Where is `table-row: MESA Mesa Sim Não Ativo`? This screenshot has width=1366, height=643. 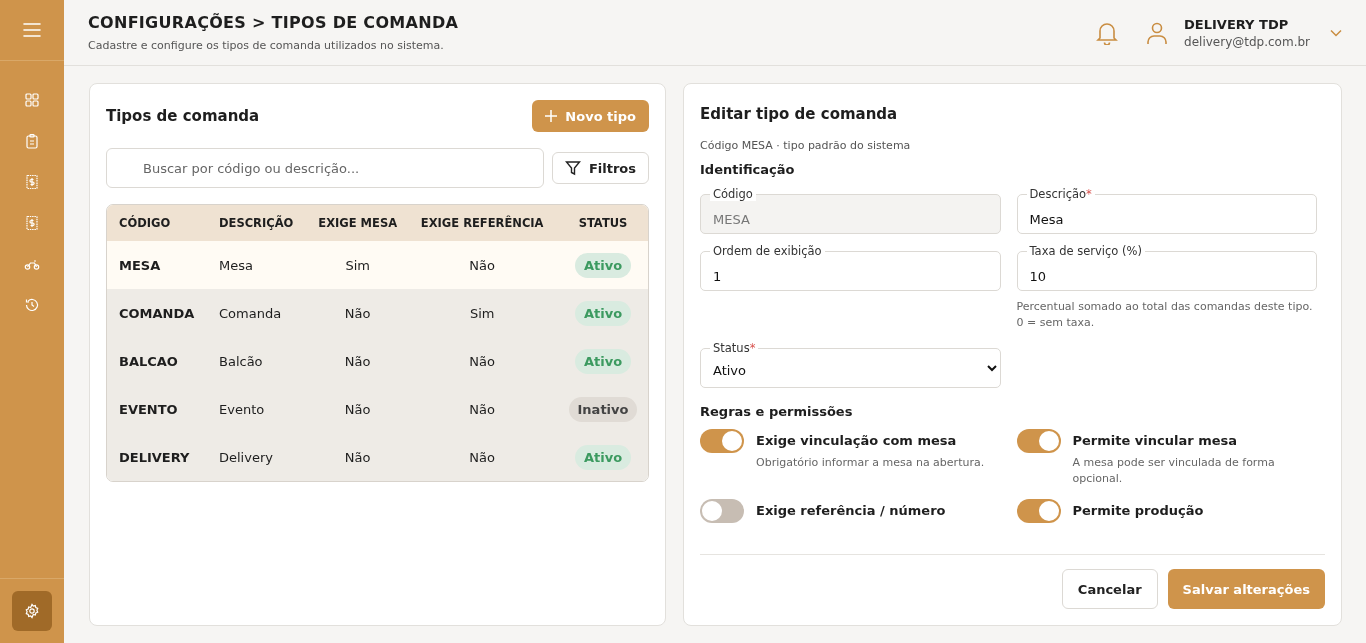 table-row: MESA Mesa Sim Não Ativo is located at coordinates (377, 265).